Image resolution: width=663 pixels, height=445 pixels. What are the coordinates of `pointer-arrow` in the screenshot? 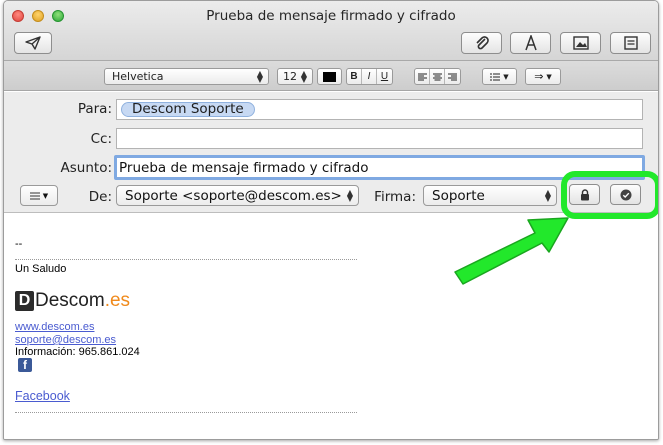 It's located at (511, 251).